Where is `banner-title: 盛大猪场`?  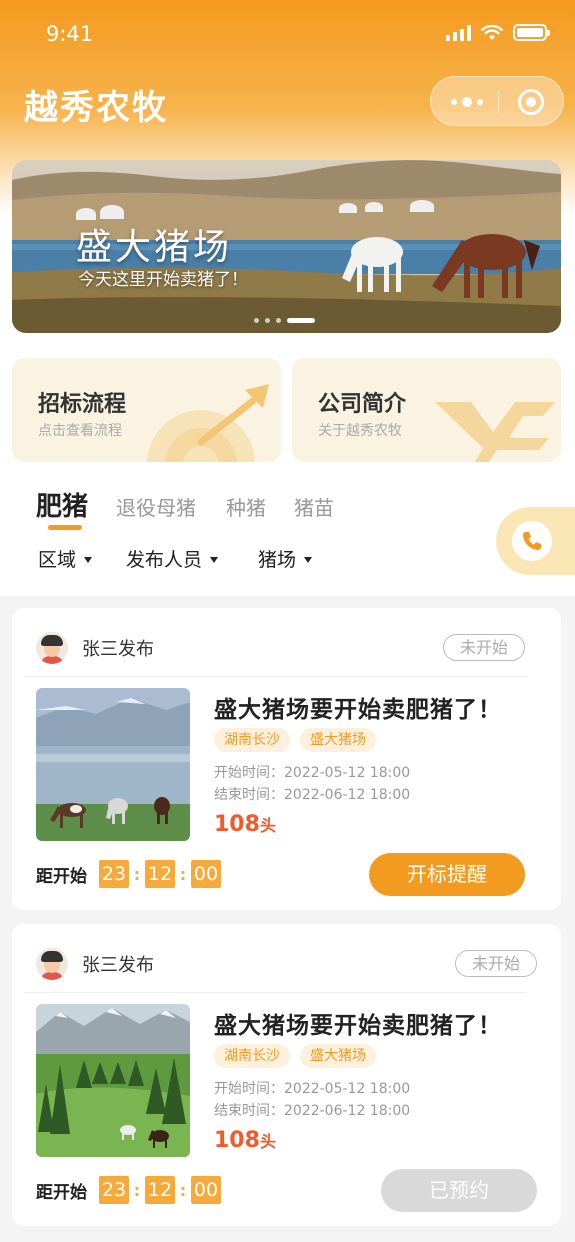 banner-title: 盛大猪场 is located at coordinates (154, 247).